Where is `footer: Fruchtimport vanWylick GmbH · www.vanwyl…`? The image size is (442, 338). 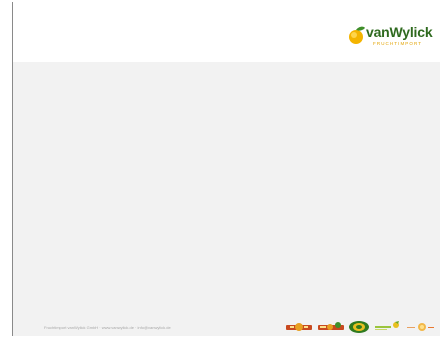
footer: Fruchtimport vanWylick GmbH · www.vanwyl… is located at coordinates (226, 327).